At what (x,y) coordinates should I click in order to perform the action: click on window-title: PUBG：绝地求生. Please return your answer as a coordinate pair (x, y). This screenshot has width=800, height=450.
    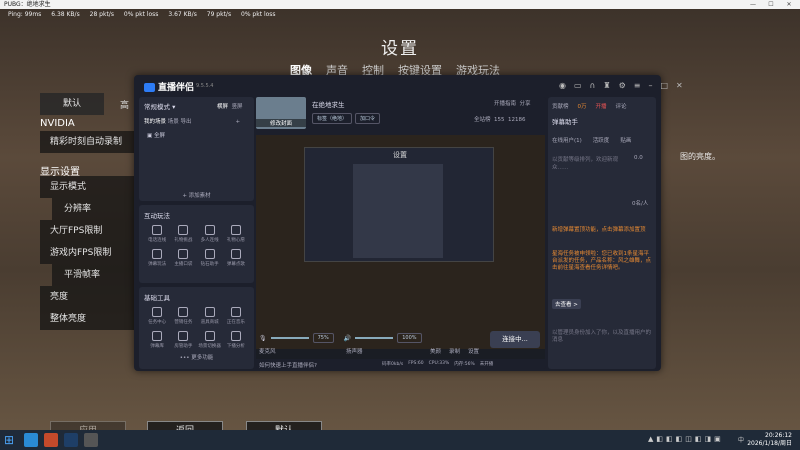
    Looking at the image, I should click on (27, 4).